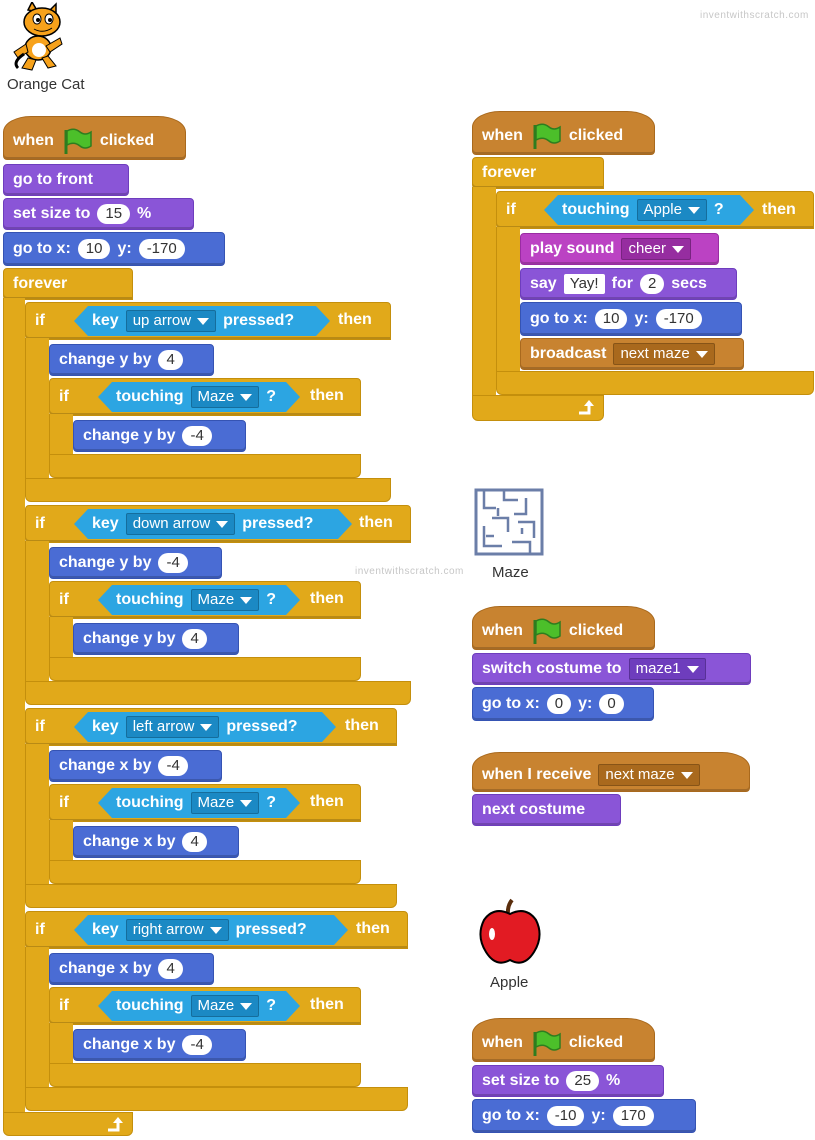 Image resolution: width=815 pixels, height=1140 pixels. What do you see at coordinates (559, 704) in the screenshot?
I see `x-input: 0` at bounding box center [559, 704].